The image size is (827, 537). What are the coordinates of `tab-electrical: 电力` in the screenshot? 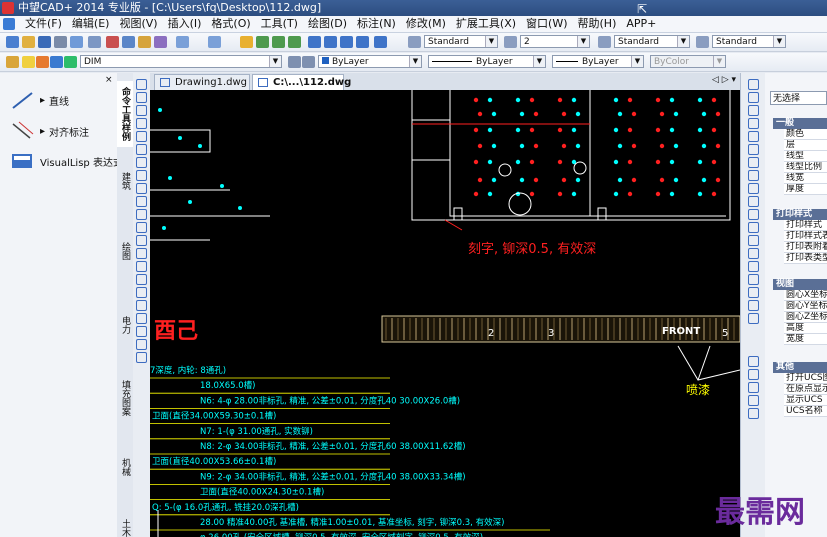 It's located at (125, 325).